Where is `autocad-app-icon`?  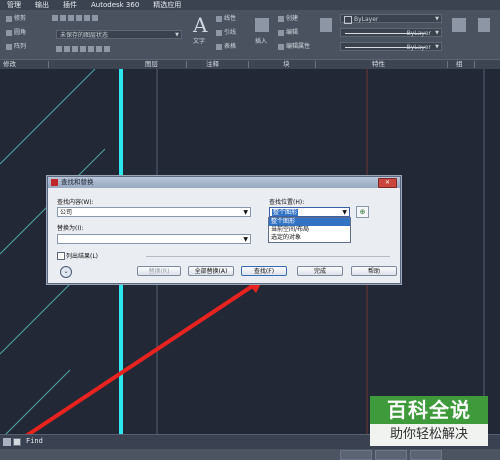 autocad-app-icon is located at coordinates (54, 182).